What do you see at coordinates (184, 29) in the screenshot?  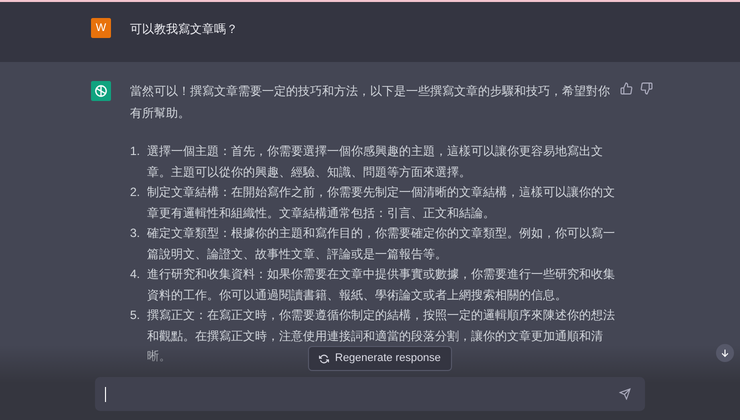 I see `user-message: 可以教我寫文章嗎？` at bounding box center [184, 29].